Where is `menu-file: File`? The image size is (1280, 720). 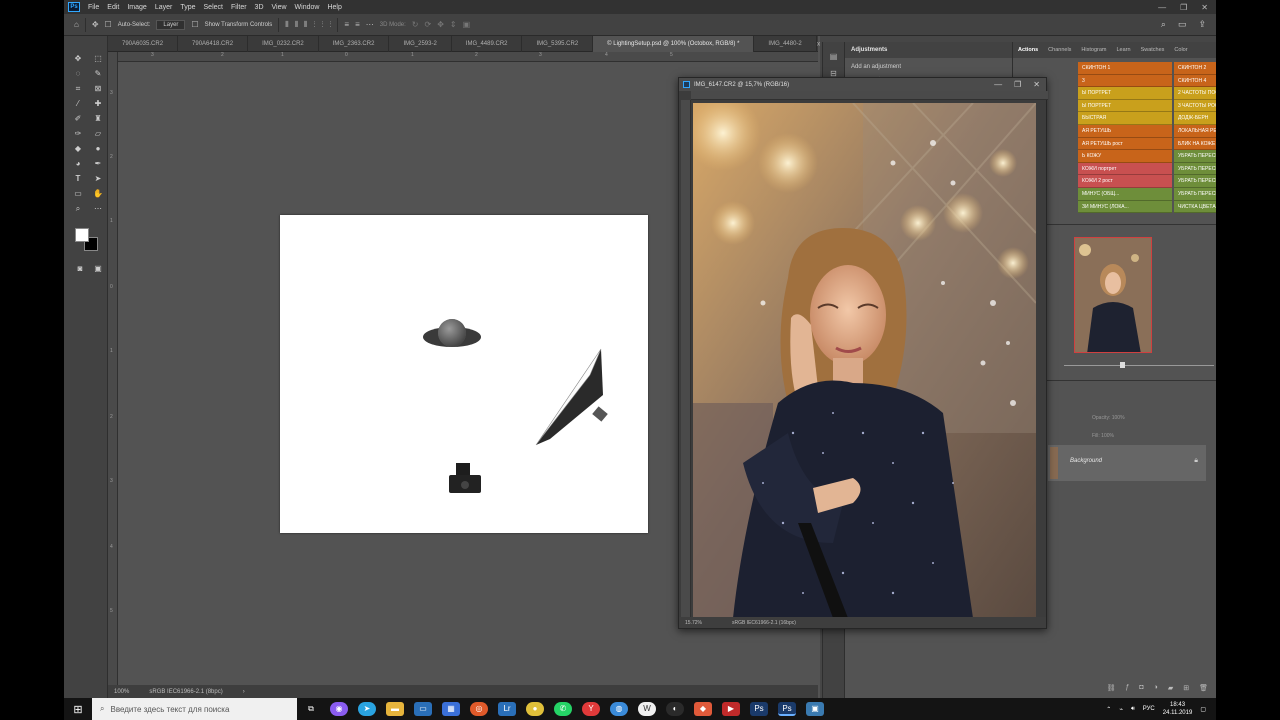 menu-file: File is located at coordinates (93, 7).